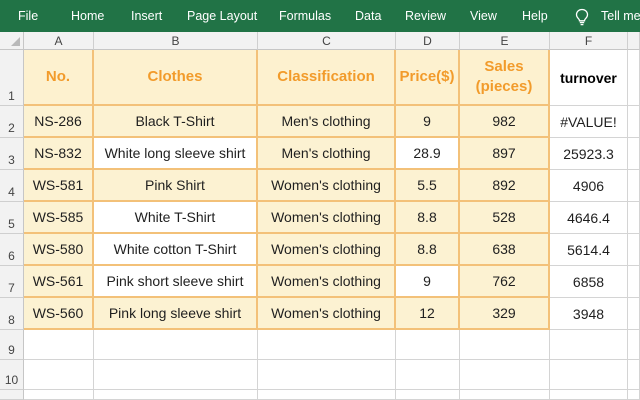 The height and width of the screenshot is (400, 640). What do you see at coordinates (222, 16) in the screenshot?
I see `tab-page-layout: Page Layout` at bounding box center [222, 16].